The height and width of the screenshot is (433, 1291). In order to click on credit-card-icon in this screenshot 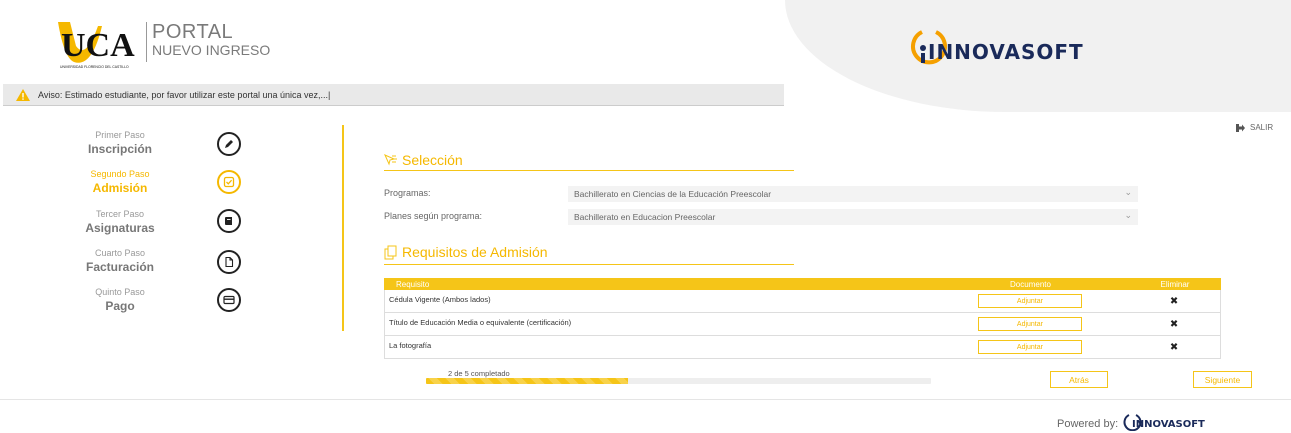, I will do `click(229, 300)`.